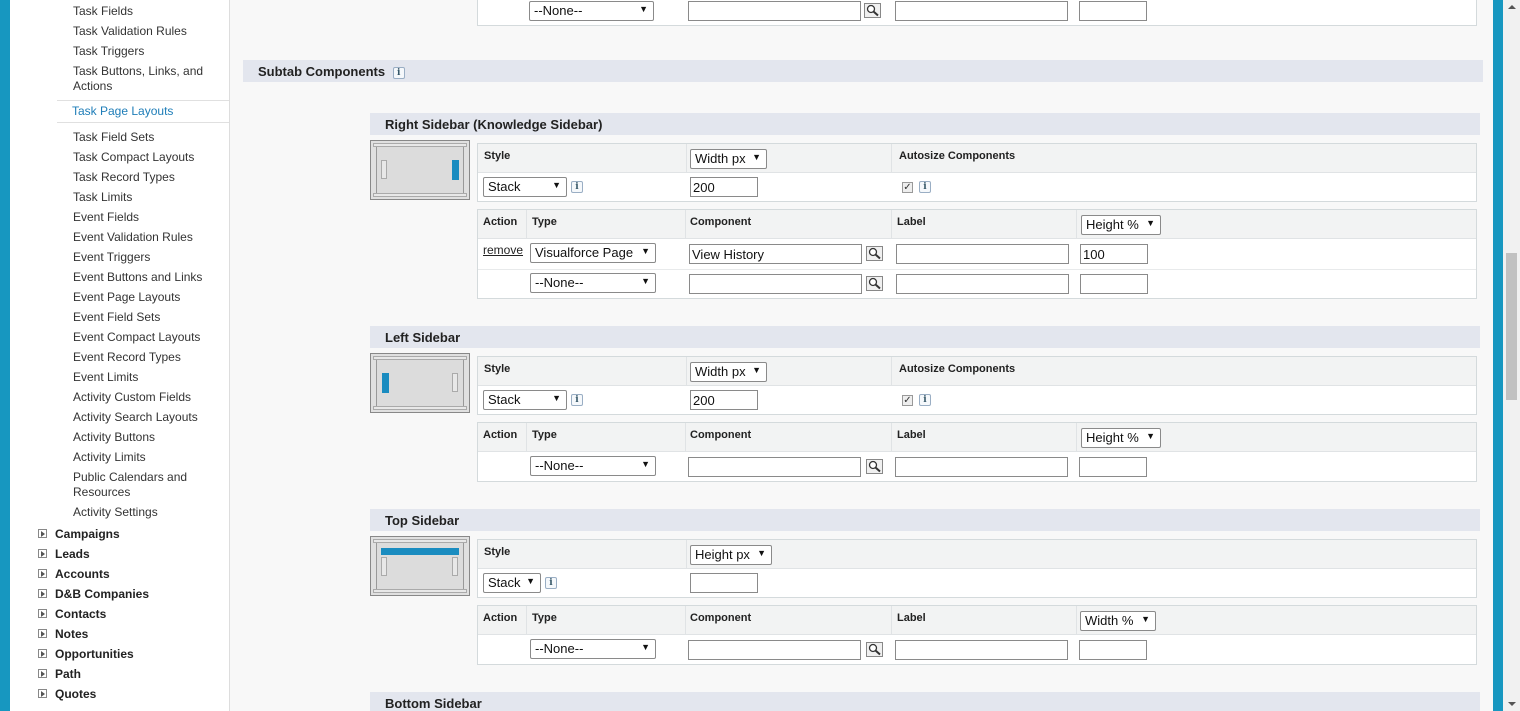 The width and height of the screenshot is (1520, 711). Describe the element at coordinates (151, 457) in the screenshot. I see `sidebar-item-activity-limits: Activity Limits` at that location.